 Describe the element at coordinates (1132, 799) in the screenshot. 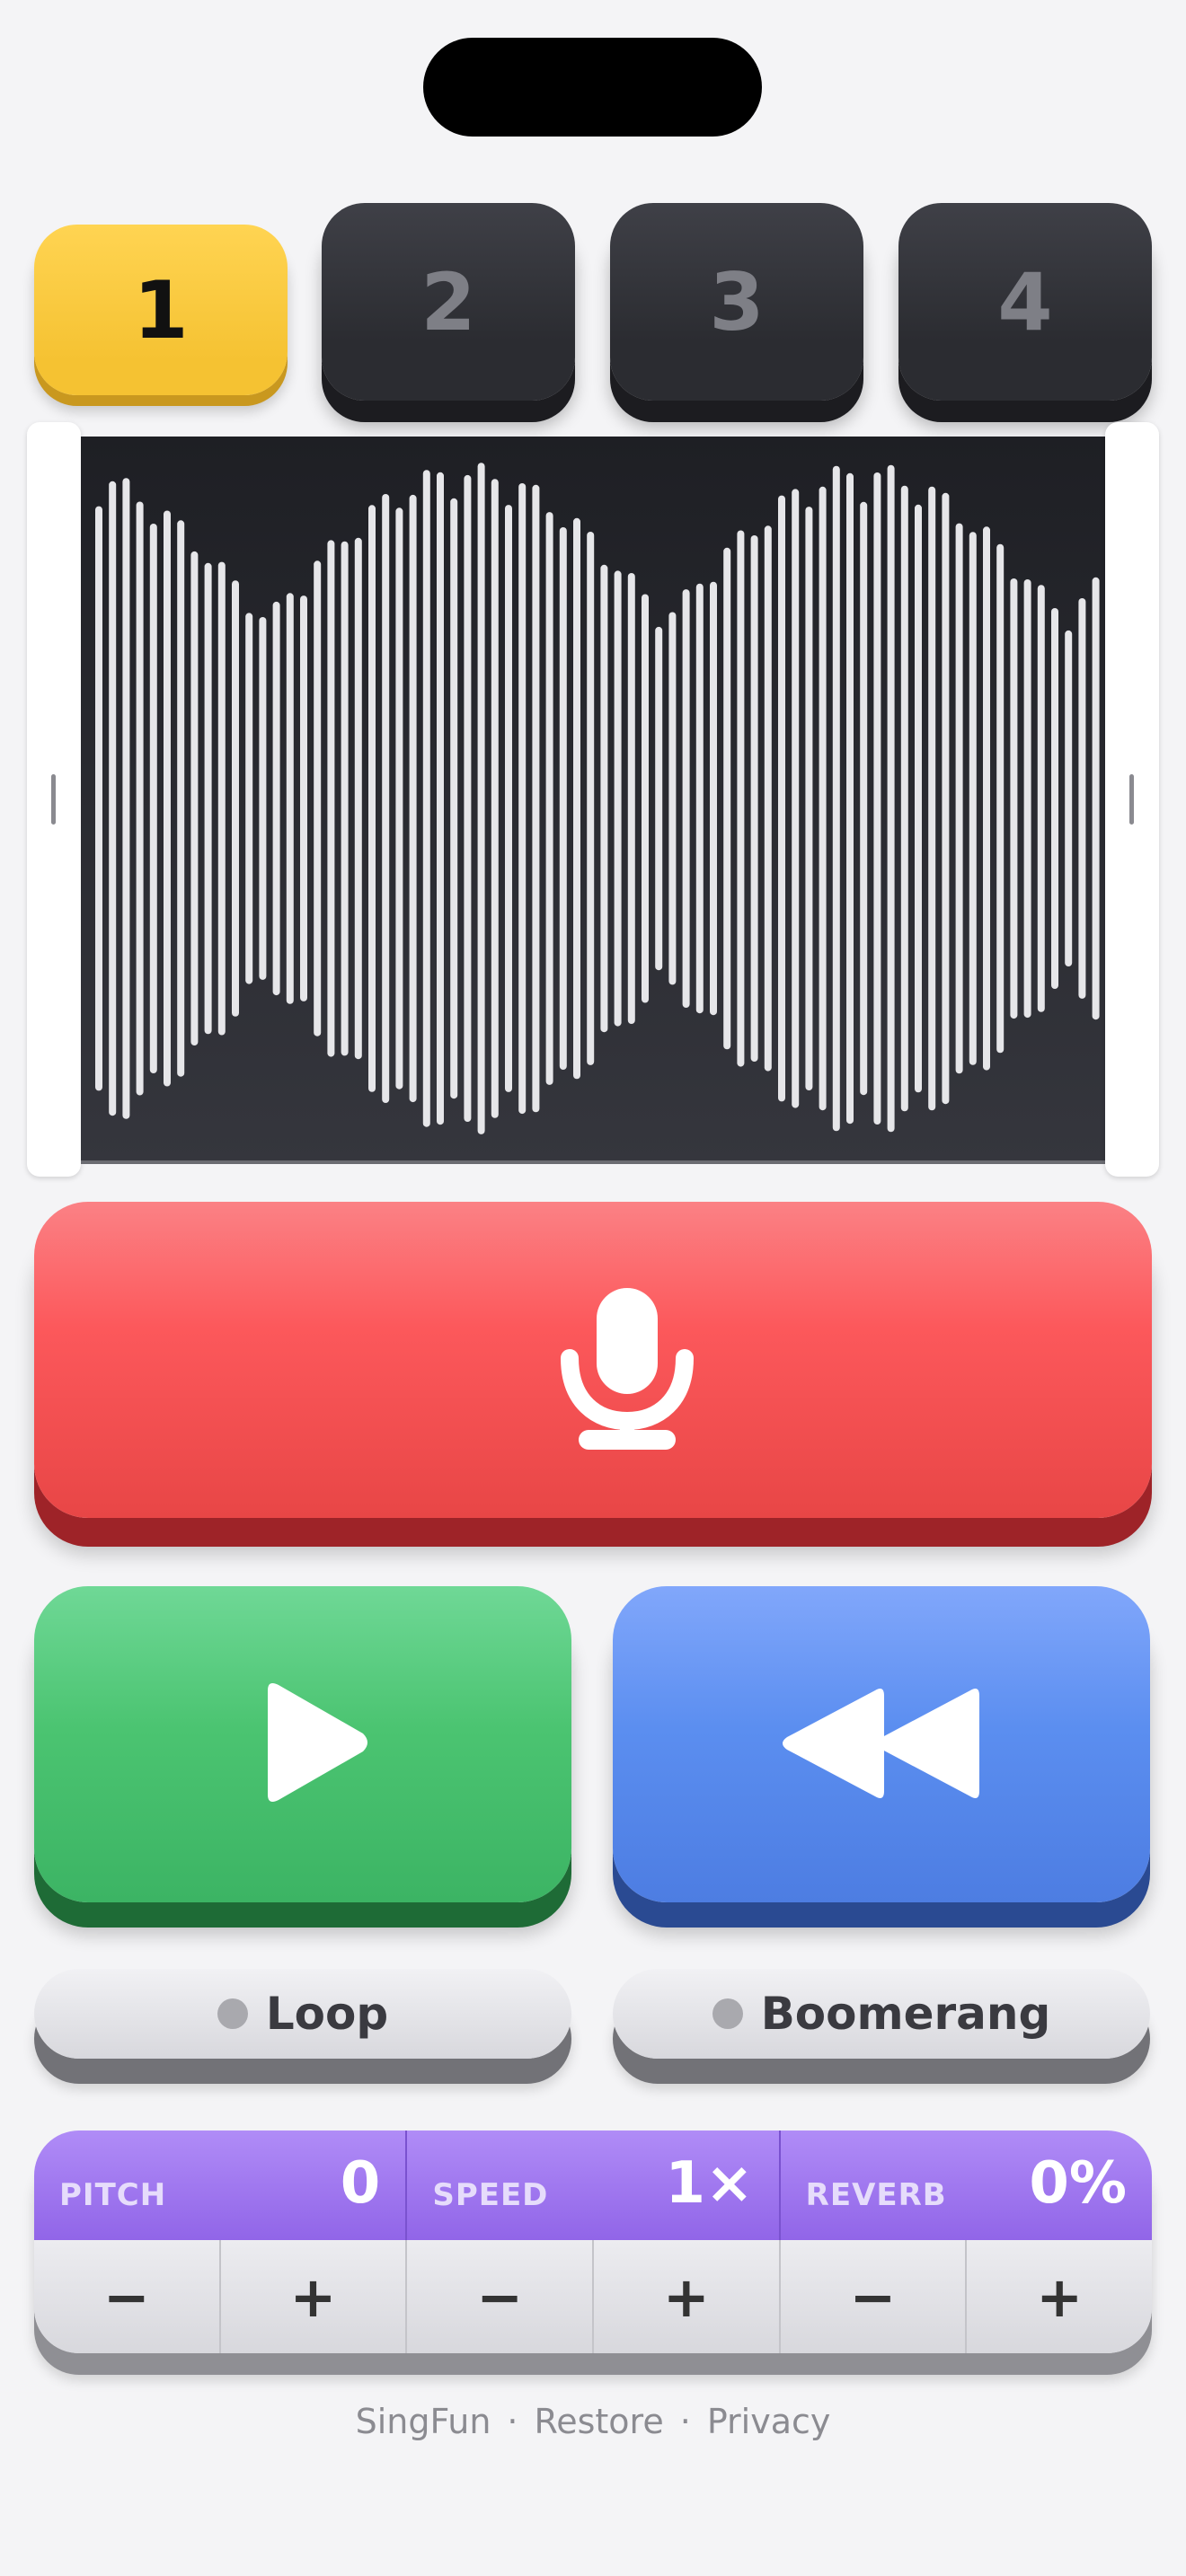

I see `trim-handle-right` at that location.